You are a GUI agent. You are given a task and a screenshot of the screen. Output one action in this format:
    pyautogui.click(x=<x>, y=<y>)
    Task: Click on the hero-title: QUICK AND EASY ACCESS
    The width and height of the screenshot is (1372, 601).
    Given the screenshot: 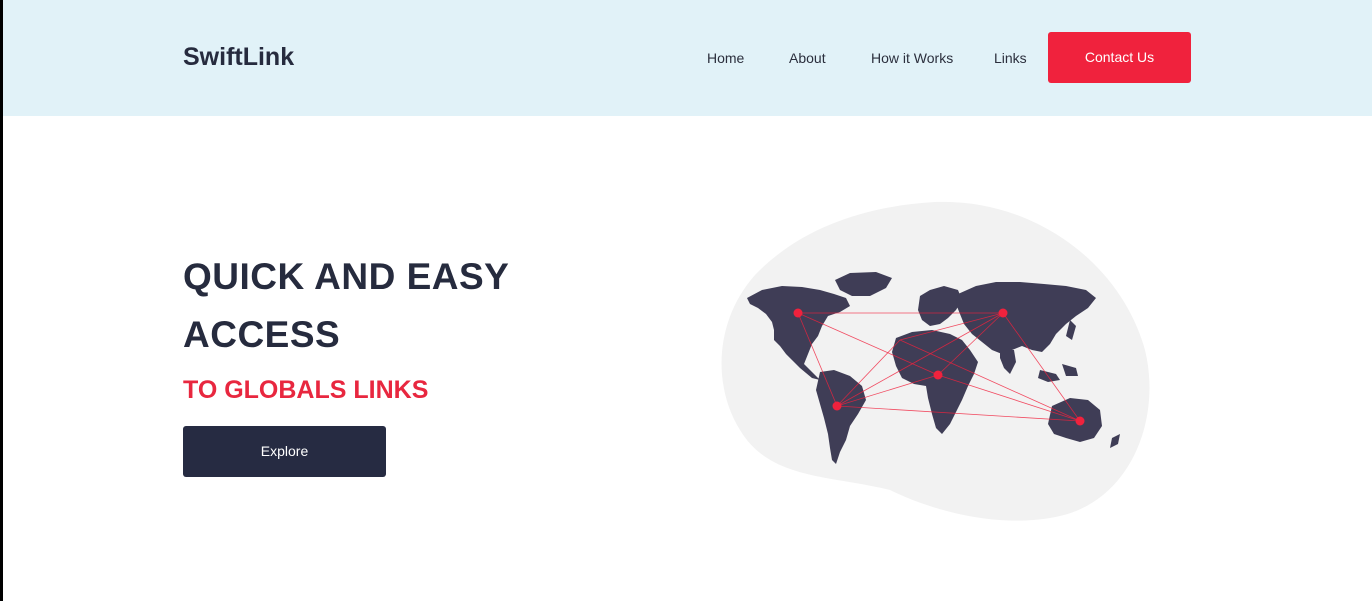 What is the action you would take?
    pyautogui.click(x=346, y=305)
    